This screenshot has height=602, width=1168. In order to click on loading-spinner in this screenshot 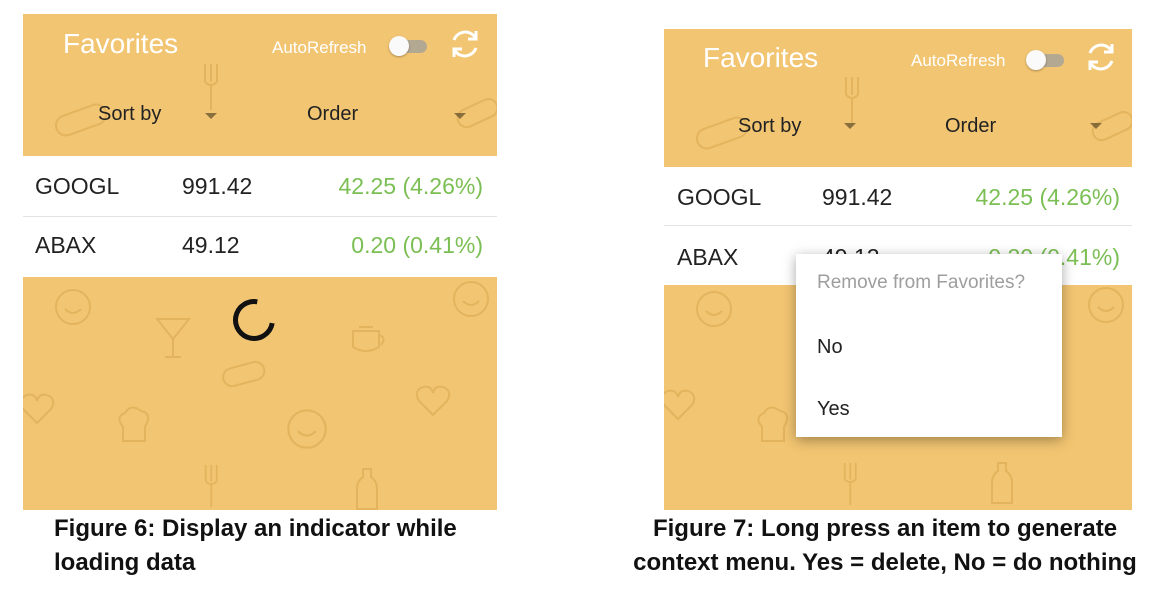, I will do `click(254, 320)`.